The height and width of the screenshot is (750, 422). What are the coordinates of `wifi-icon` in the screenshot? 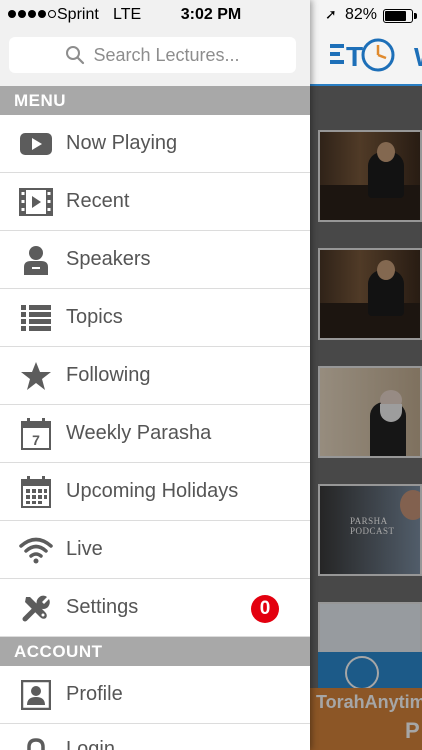 It's located at (33, 550).